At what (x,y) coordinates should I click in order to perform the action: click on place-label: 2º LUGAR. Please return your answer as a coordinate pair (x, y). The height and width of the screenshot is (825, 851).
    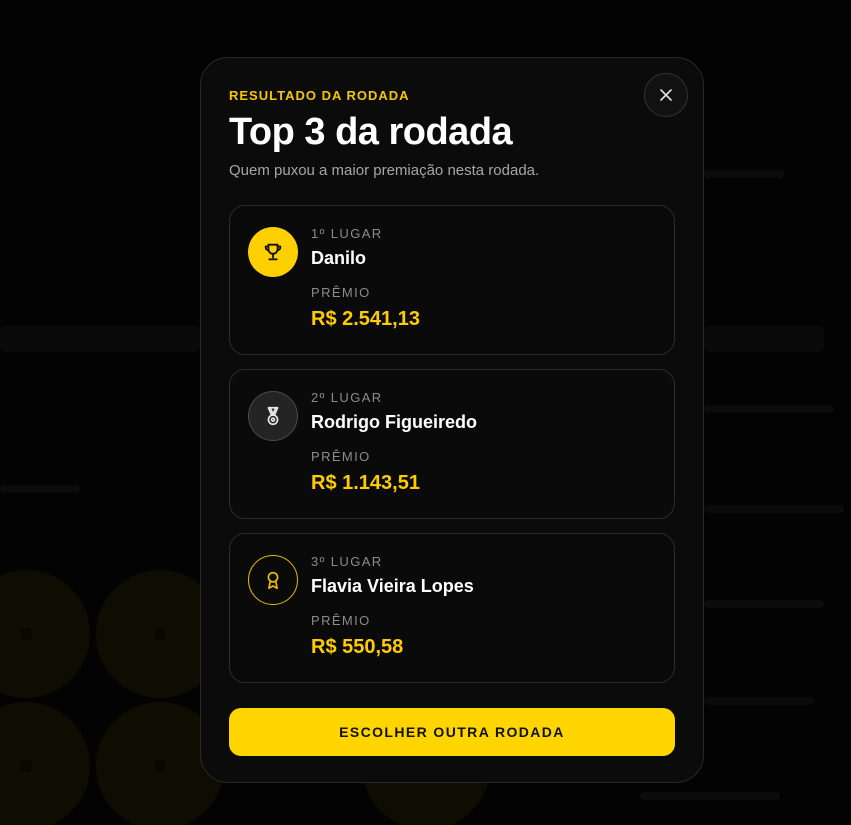
    Looking at the image, I should click on (347, 397).